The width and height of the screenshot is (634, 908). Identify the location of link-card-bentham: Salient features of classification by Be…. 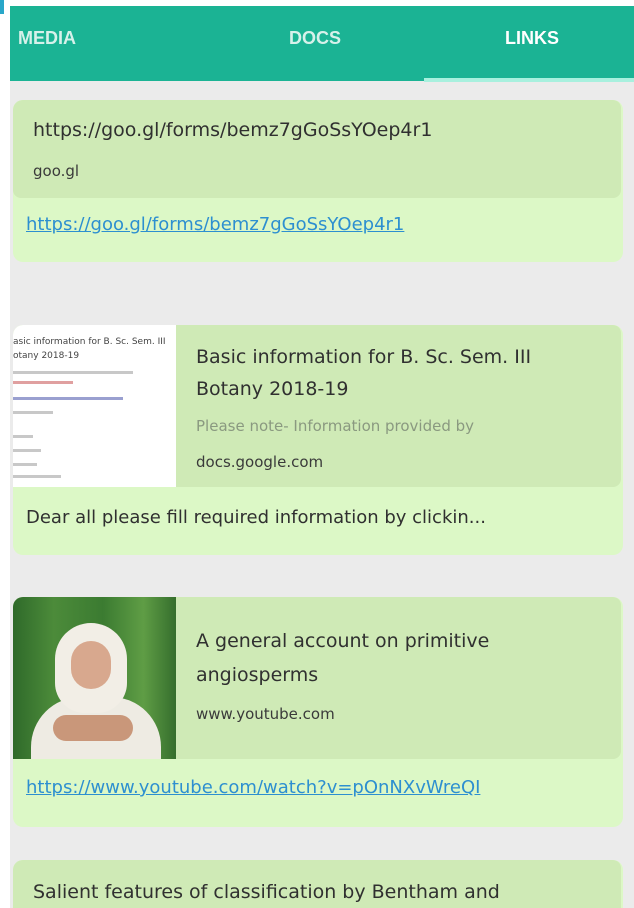
(318, 884).